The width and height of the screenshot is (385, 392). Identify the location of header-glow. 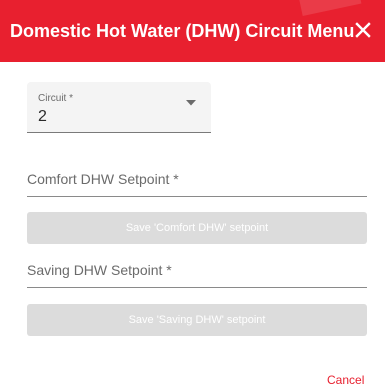
(330, 8).